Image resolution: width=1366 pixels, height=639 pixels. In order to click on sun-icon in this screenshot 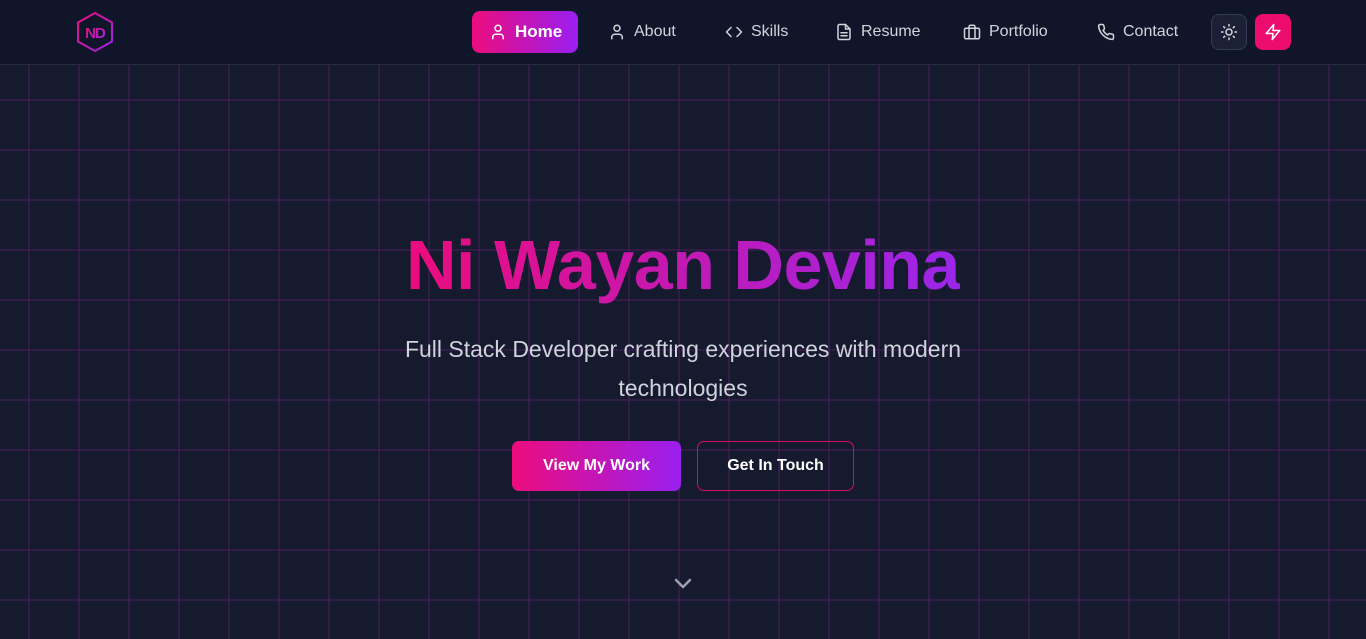, I will do `click(1229, 32)`.